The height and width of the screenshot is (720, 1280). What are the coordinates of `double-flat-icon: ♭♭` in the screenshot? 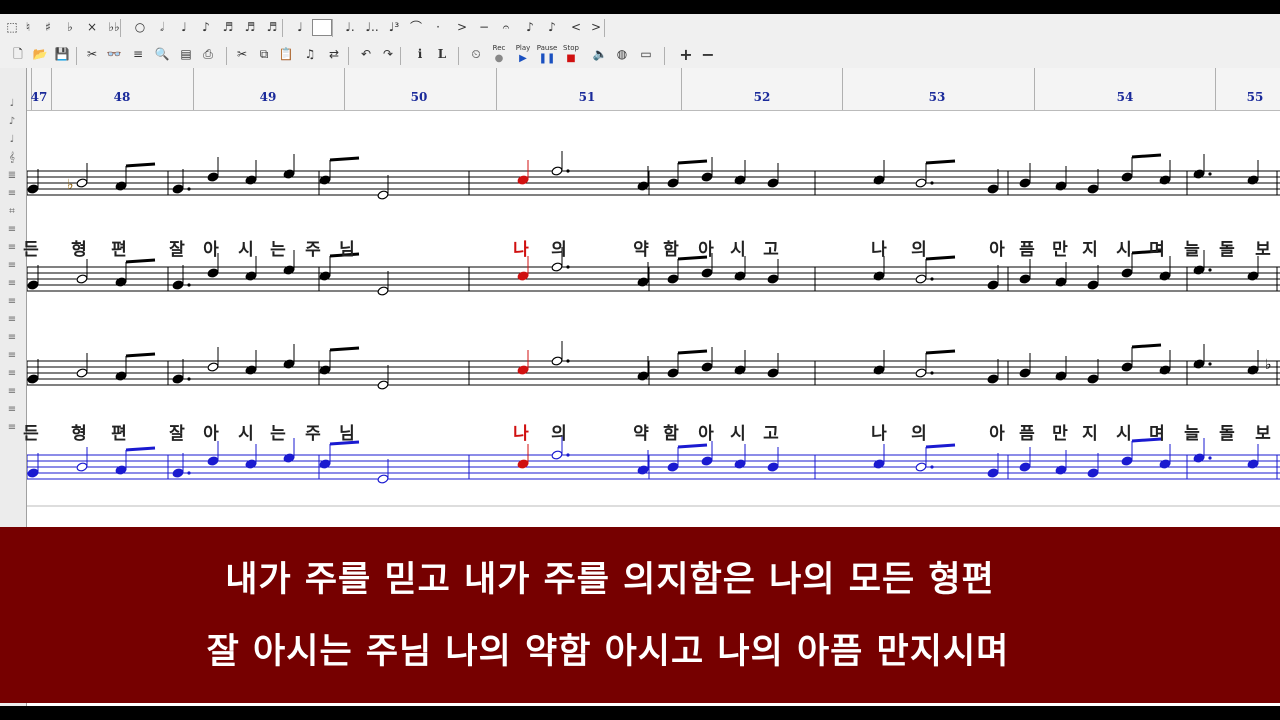 It's located at (114, 27).